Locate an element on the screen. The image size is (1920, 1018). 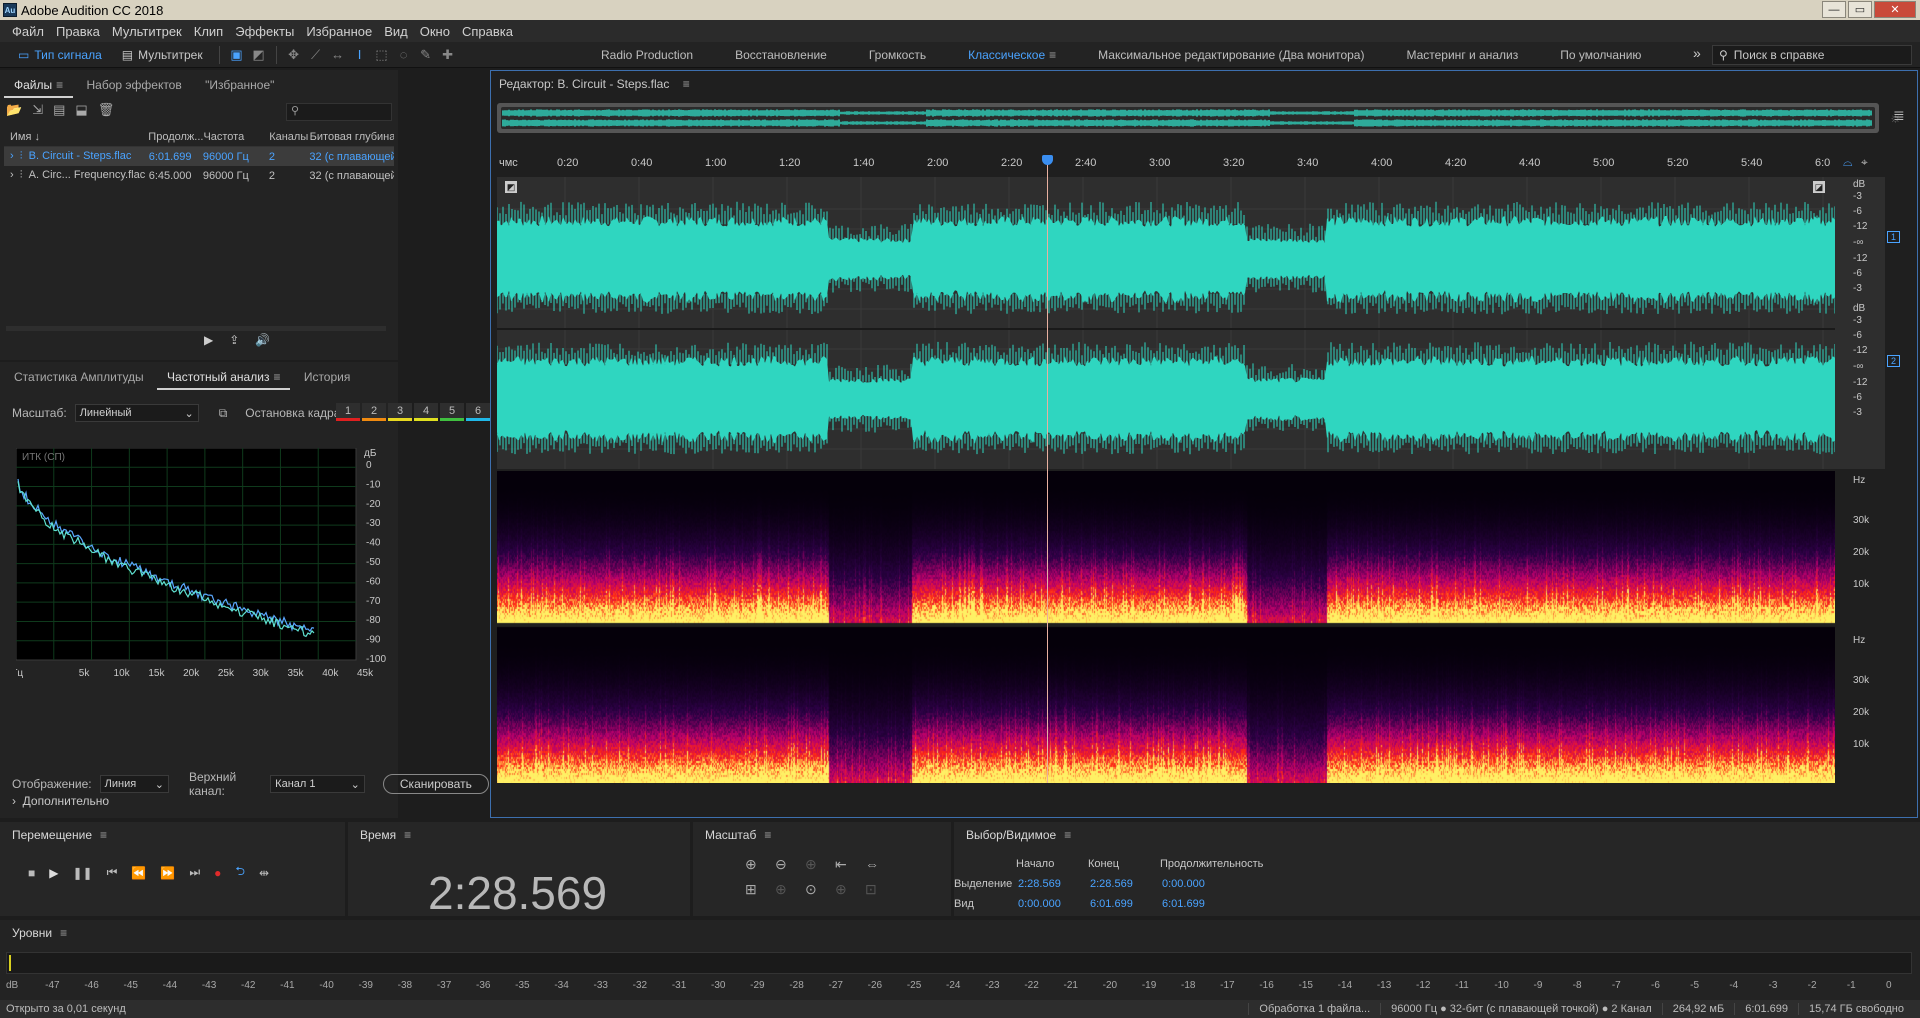
time-display: 2:28.569 is located at coordinates (517, 893).